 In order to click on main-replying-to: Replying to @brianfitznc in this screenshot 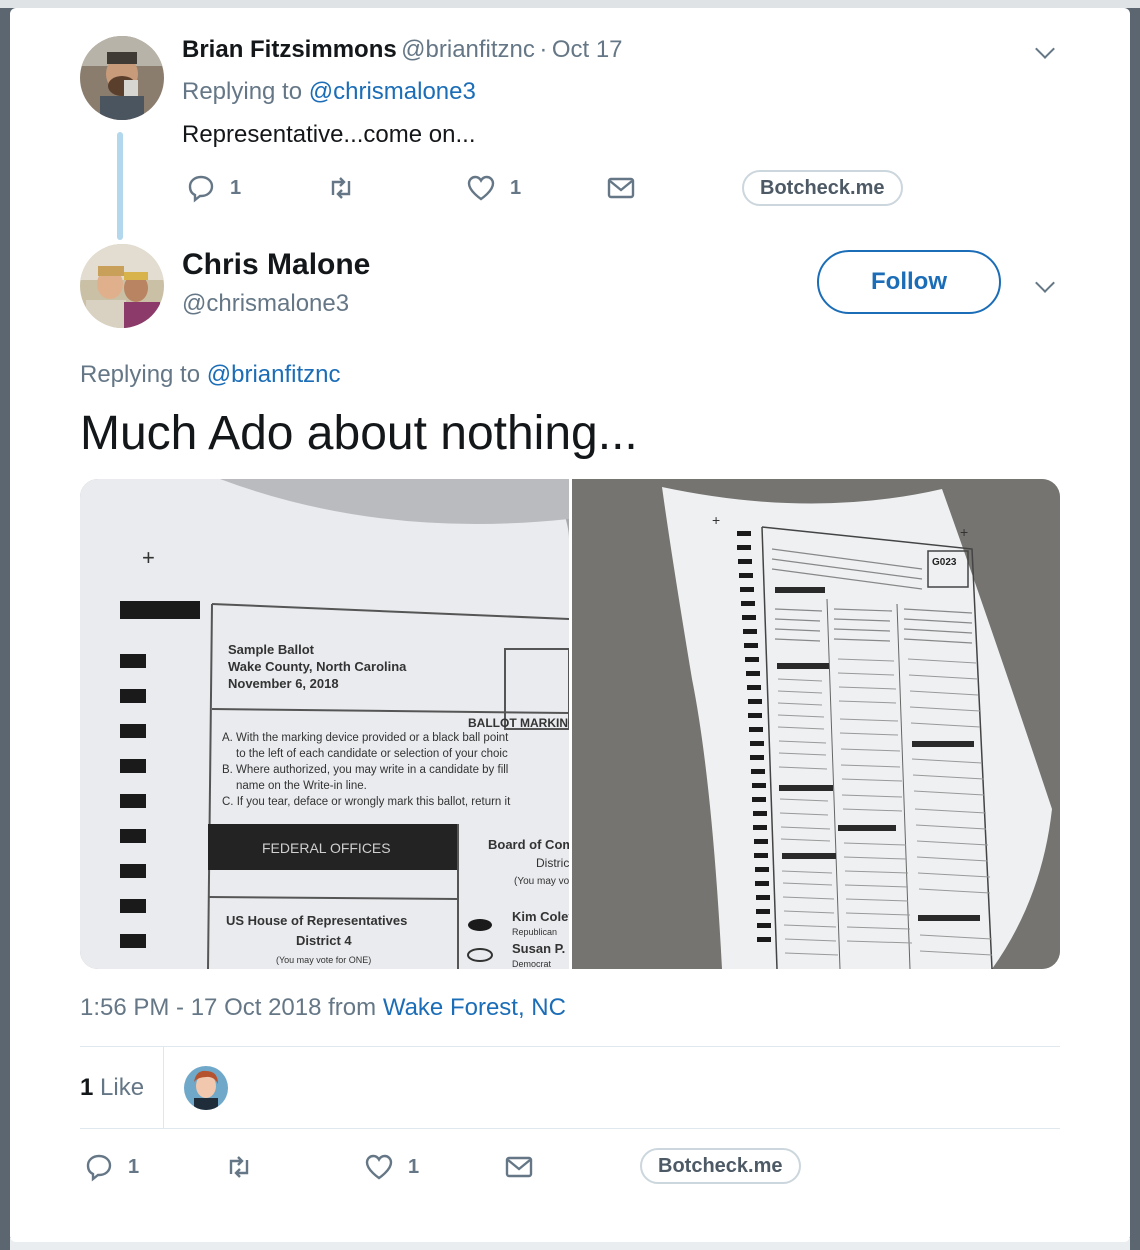, I will do `click(210, 375)`.